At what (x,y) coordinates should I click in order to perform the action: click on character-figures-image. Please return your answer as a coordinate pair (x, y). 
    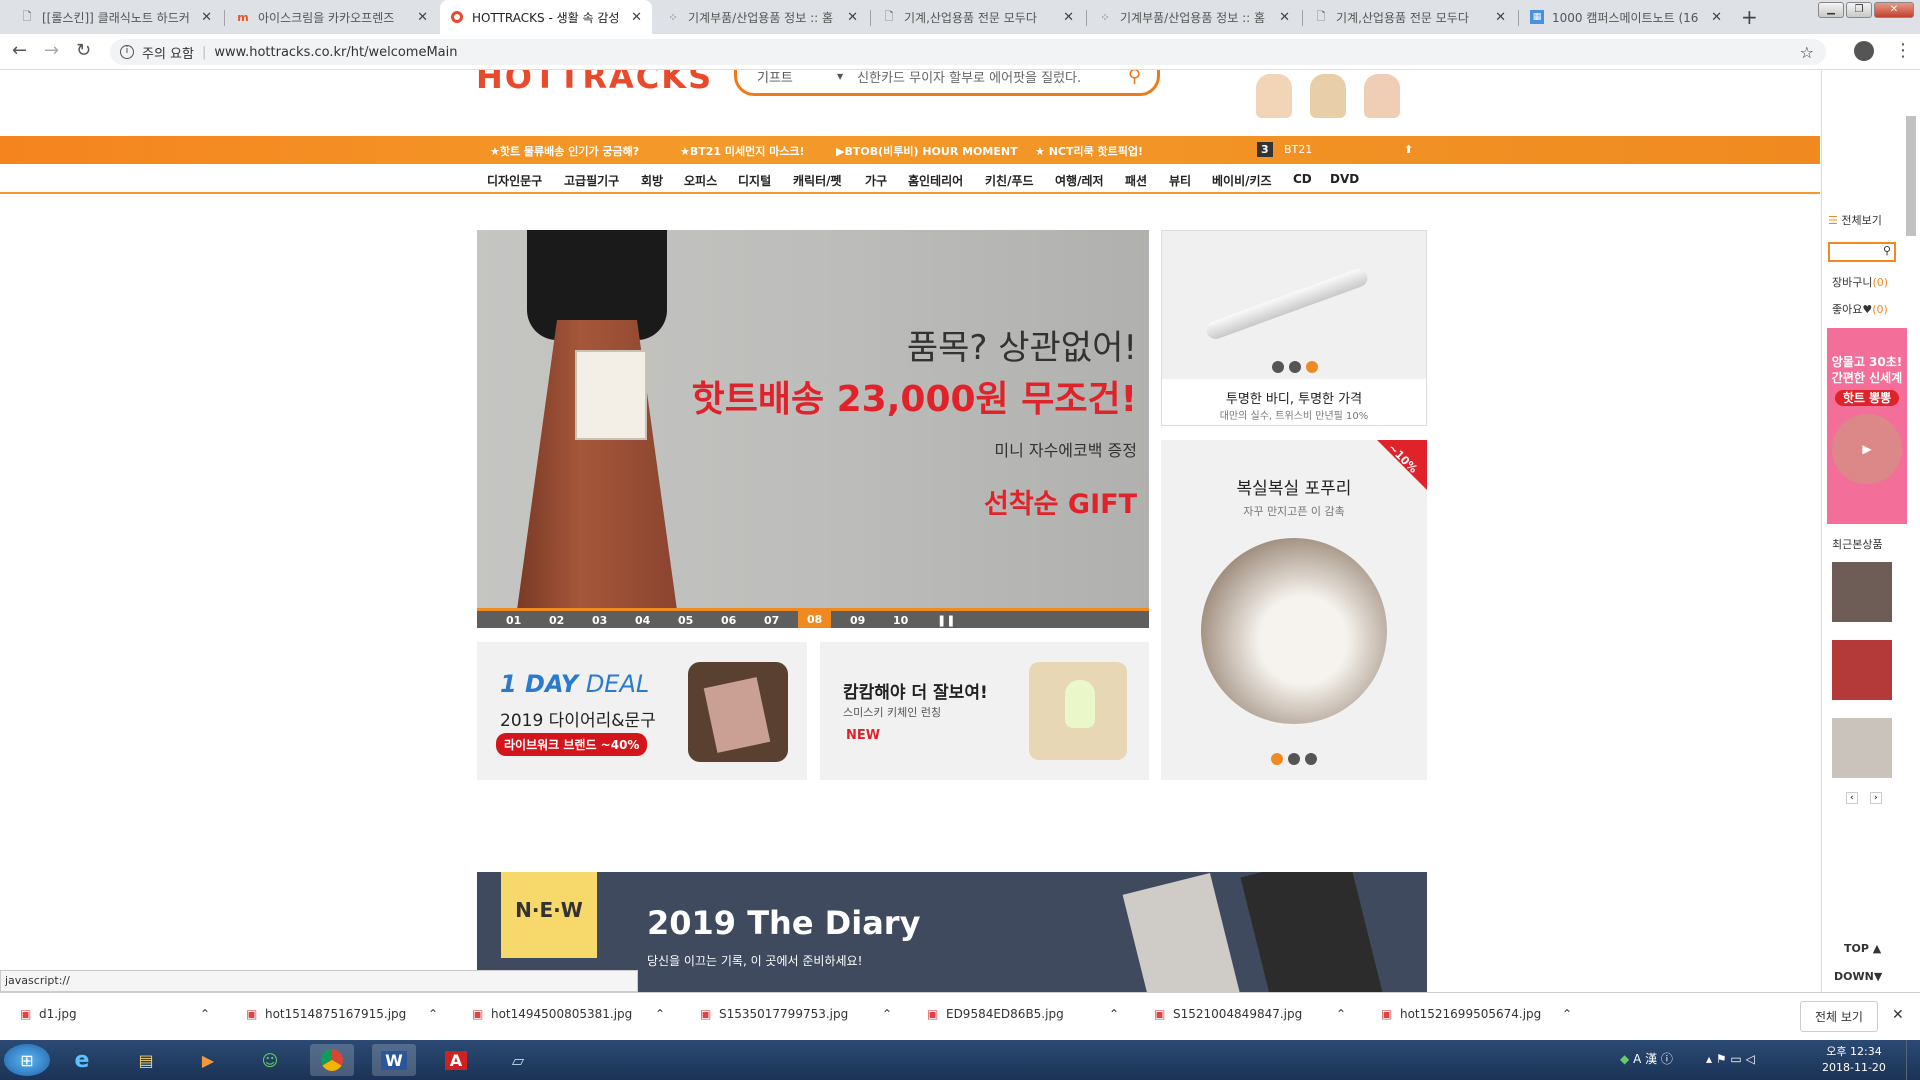
    Looking at the image, I should click on (1329, 94).